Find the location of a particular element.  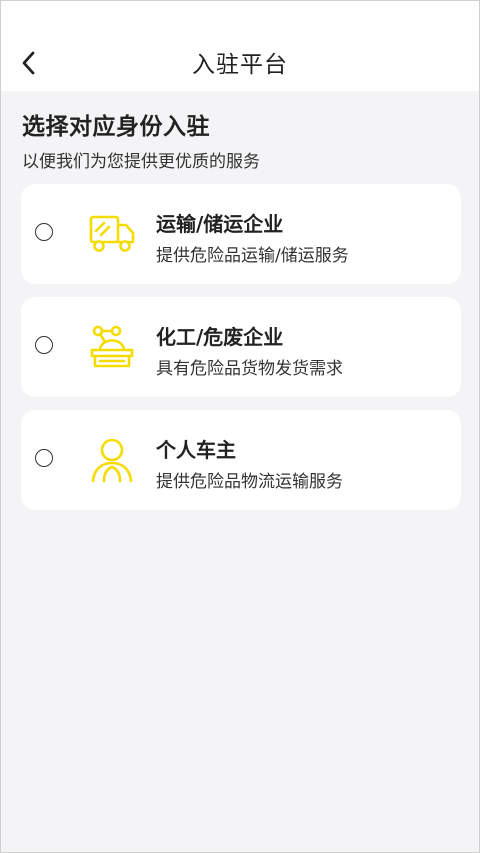

option-title: 化工/危废企业 is located at coordinates (220, 337).